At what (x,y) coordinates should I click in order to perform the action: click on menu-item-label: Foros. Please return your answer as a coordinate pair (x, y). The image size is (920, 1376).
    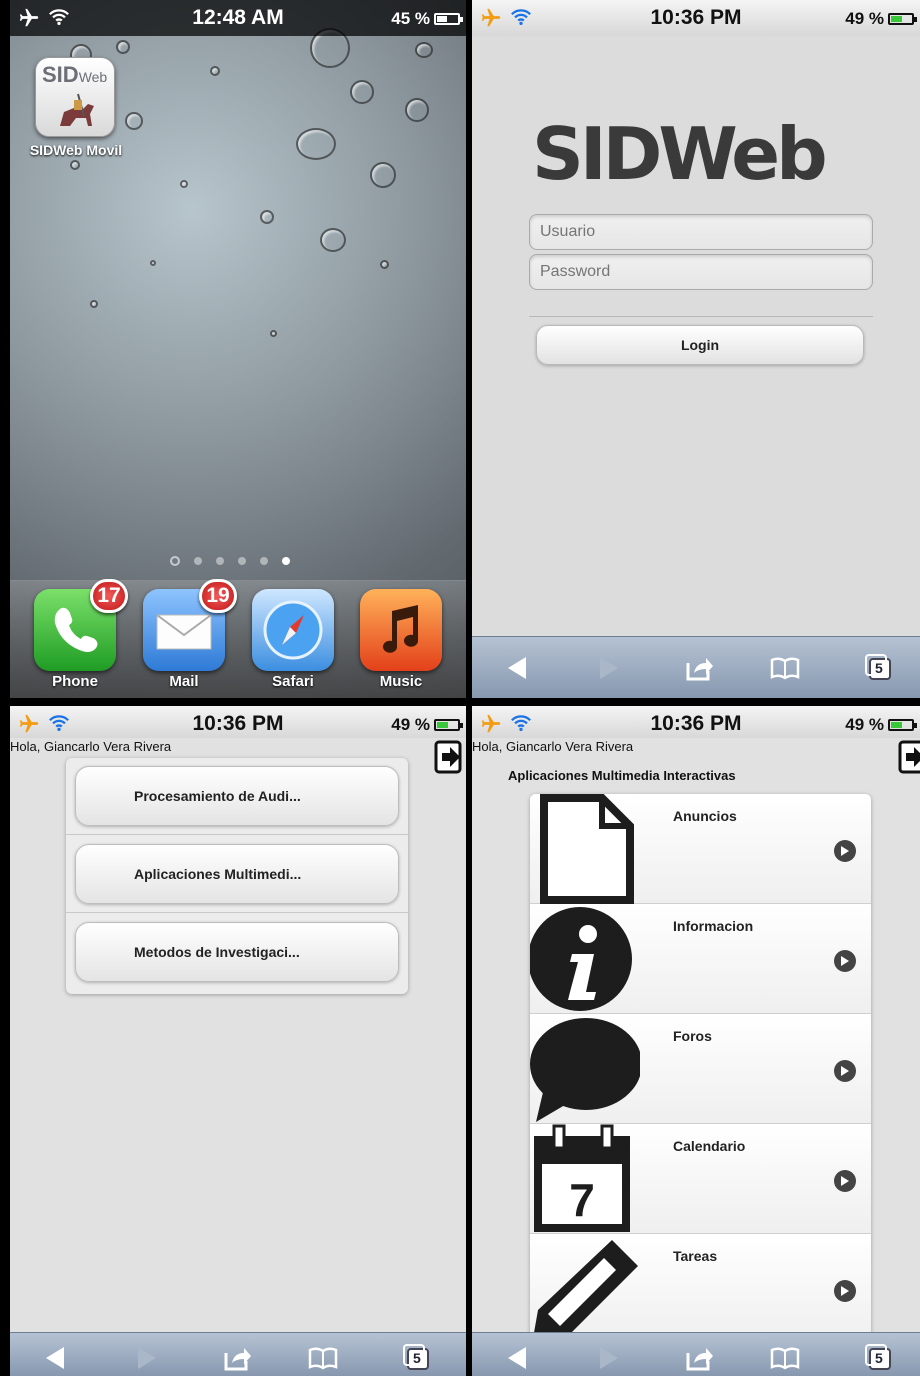
    Looking at the image, I should click on (692, 1036).